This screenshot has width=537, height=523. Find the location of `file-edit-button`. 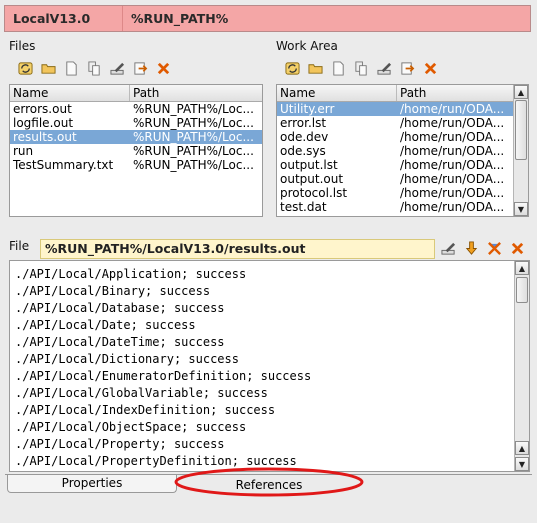

file-edit-button is located at coordinates (448, 248).